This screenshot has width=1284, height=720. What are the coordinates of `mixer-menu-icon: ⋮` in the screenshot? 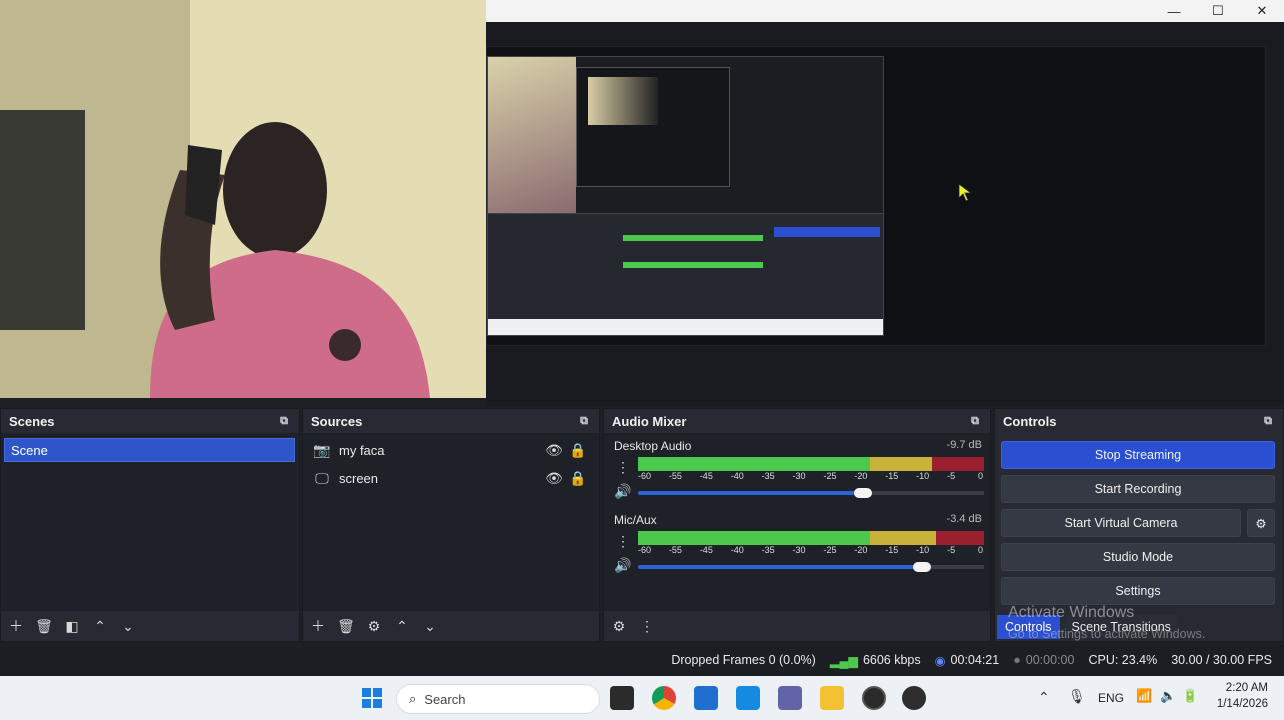 It's located at (647, 626).